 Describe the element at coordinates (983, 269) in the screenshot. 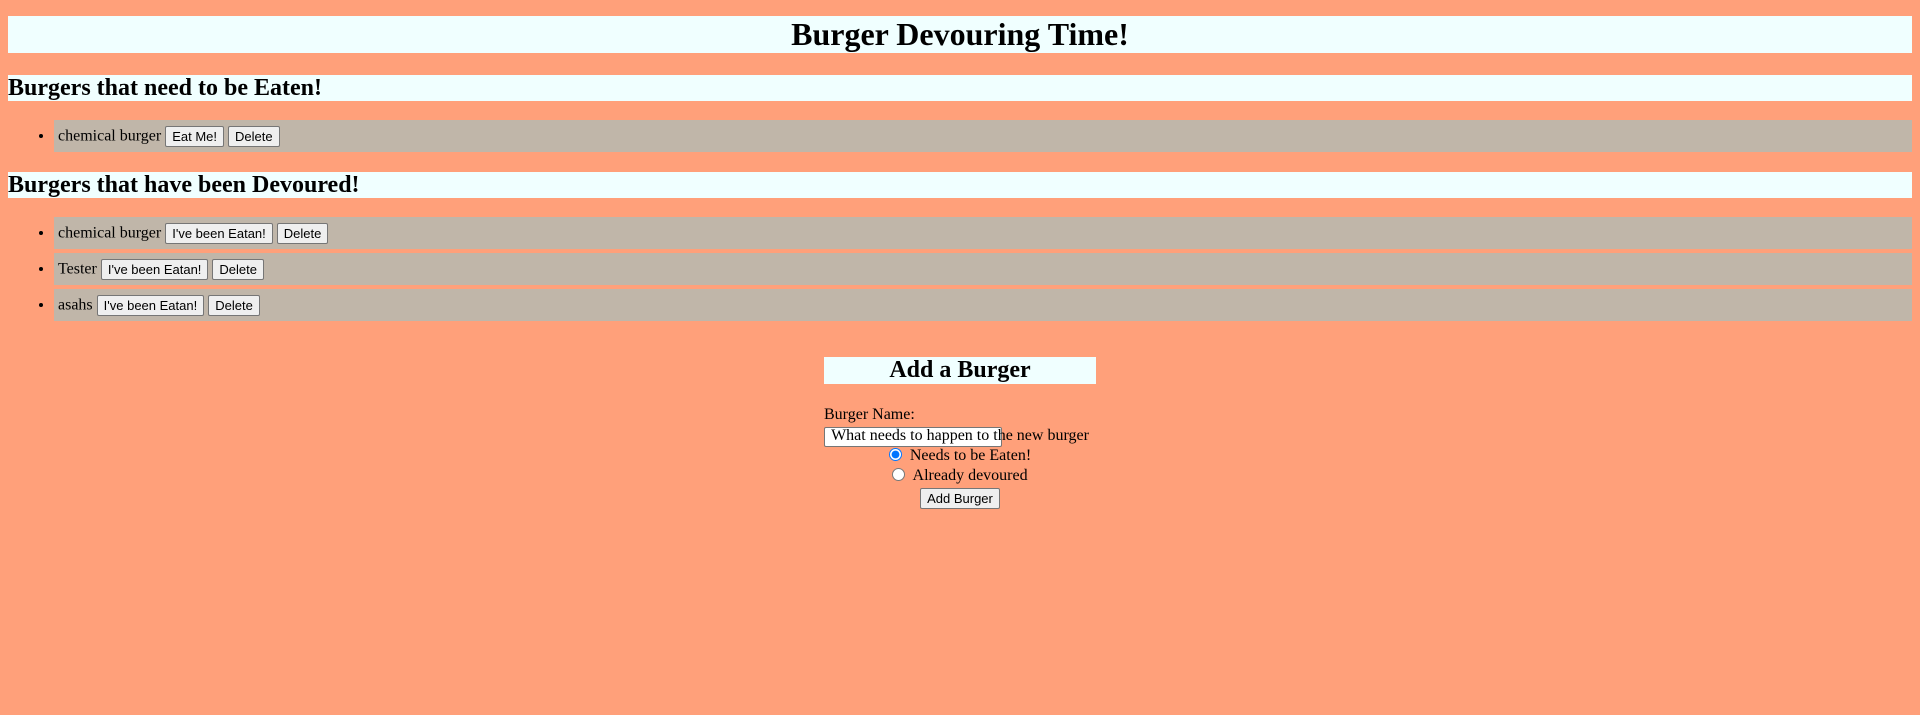

I see `list-item: Tester I've been Eatan! Delete` at that location.